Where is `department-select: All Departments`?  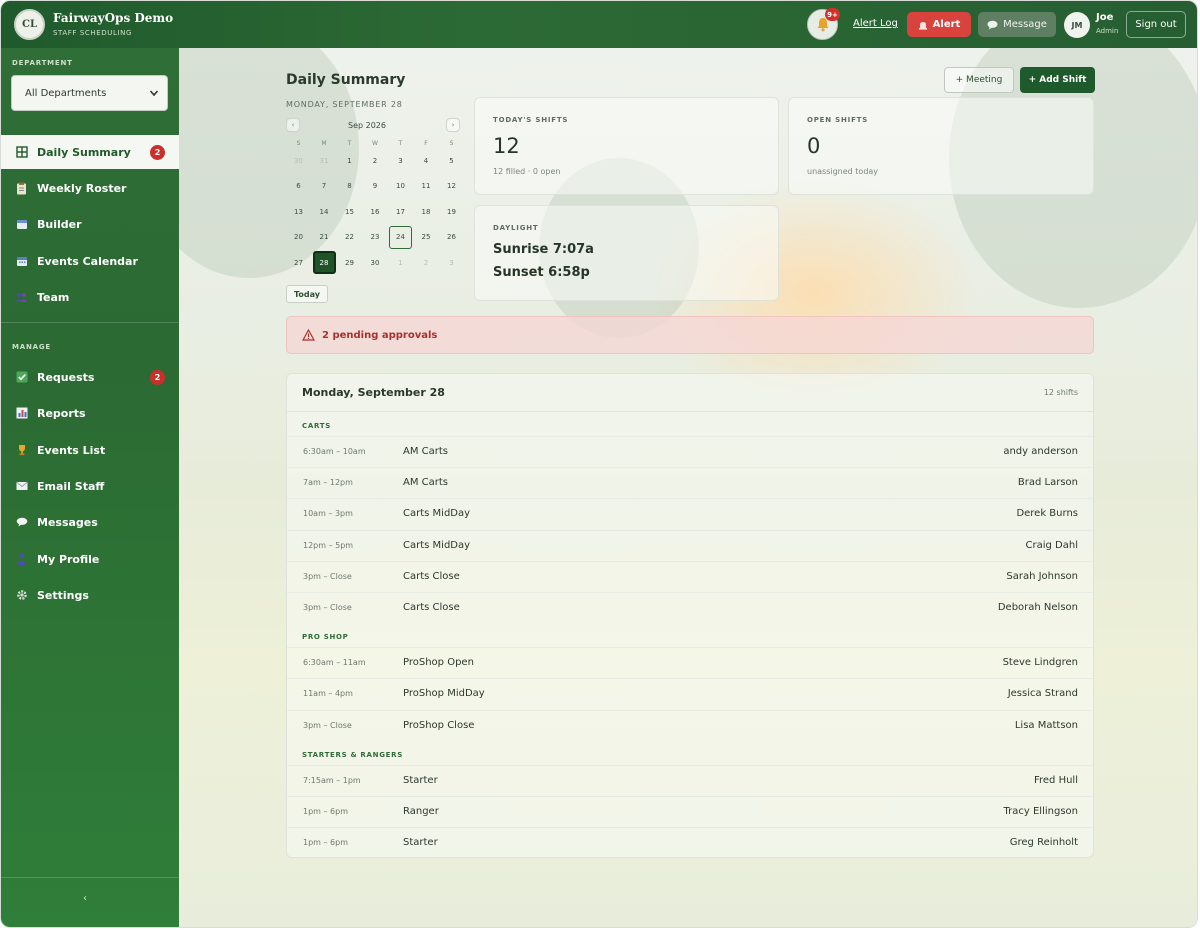
department-select: All Departments is located at coordinates (89, 93).